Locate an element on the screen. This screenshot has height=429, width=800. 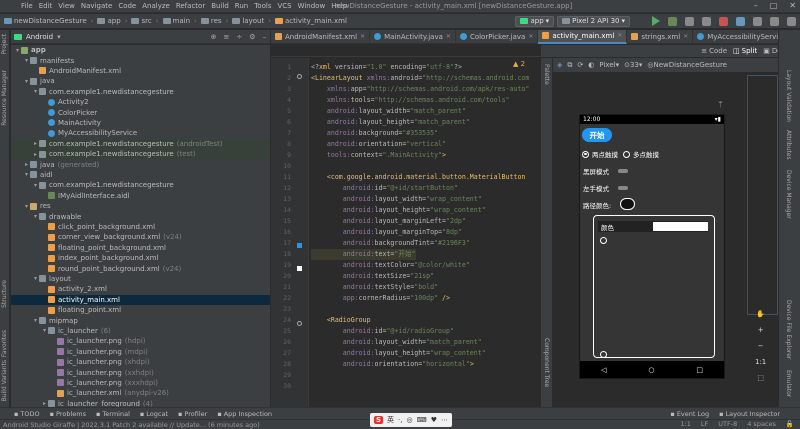
recents-icon: □ is located at coordinates (699, 370).